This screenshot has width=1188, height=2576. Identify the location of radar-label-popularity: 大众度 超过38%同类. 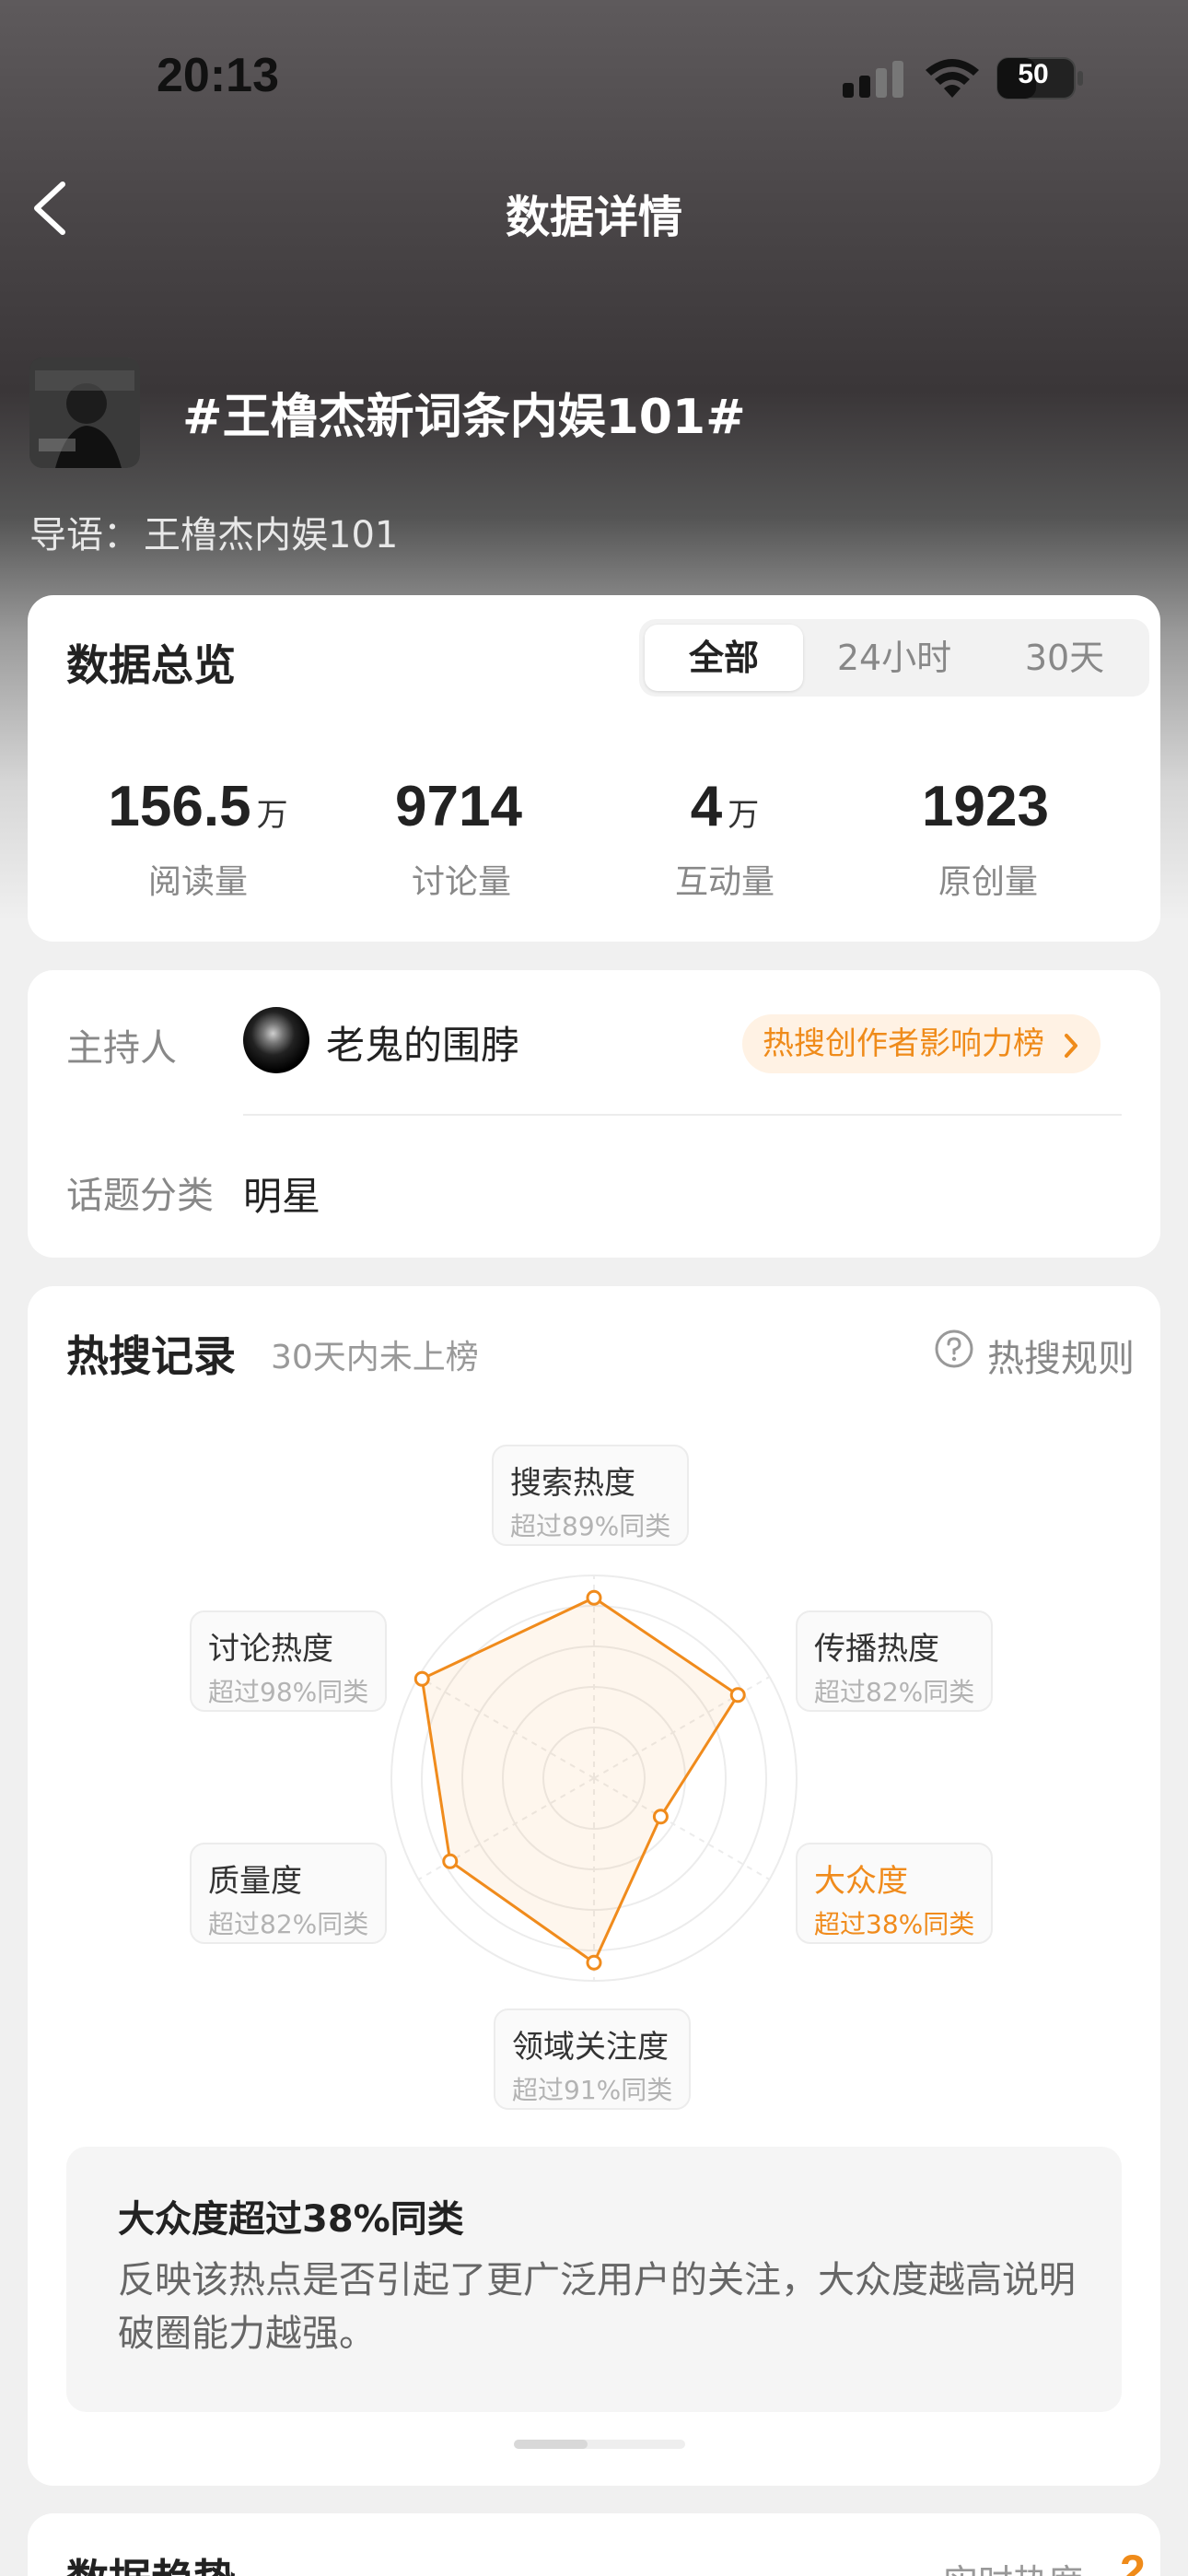
(895, 1893).